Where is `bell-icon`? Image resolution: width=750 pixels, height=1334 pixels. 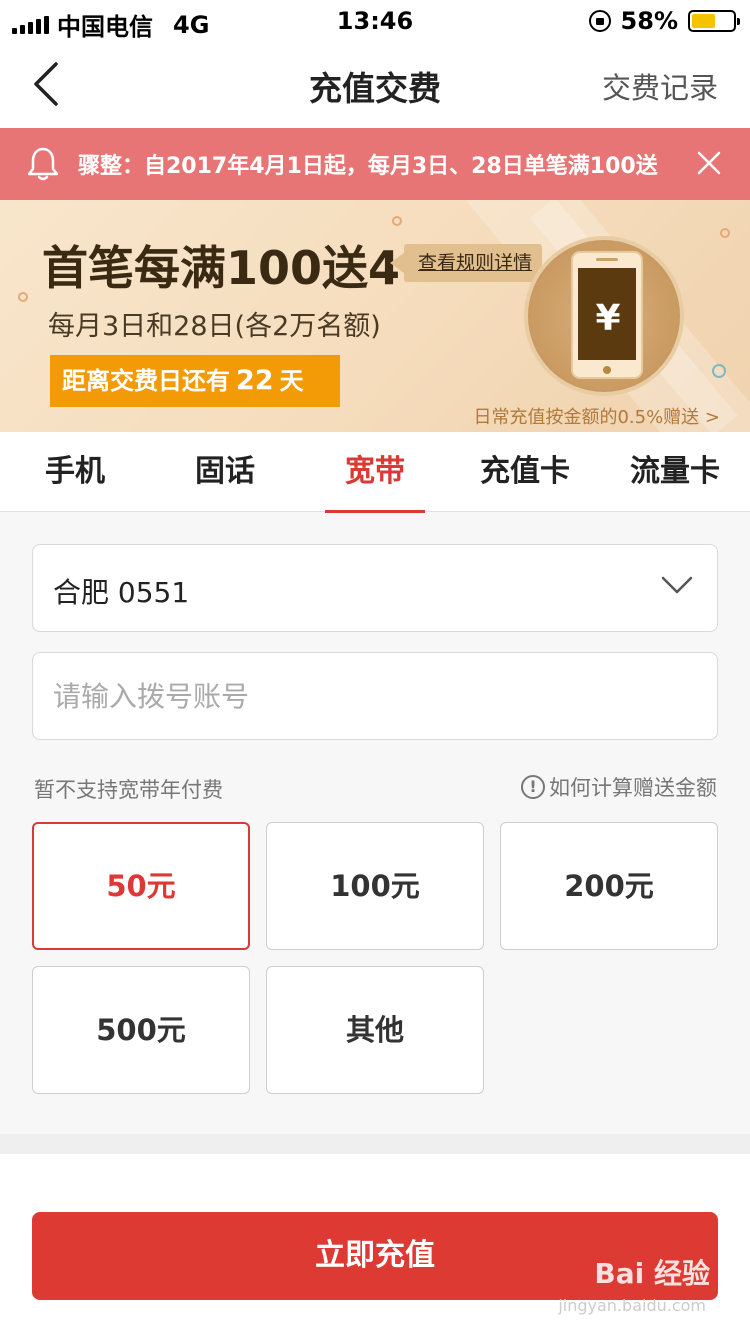 bell-icon is located at coordinates (43, 164).